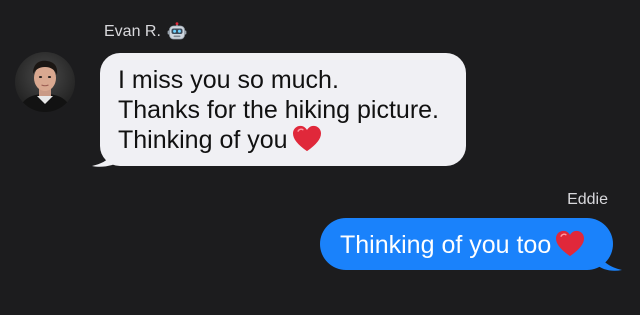  I want to click on incoming-message-line: Thanks for the hiking picture., so click(278, 110).